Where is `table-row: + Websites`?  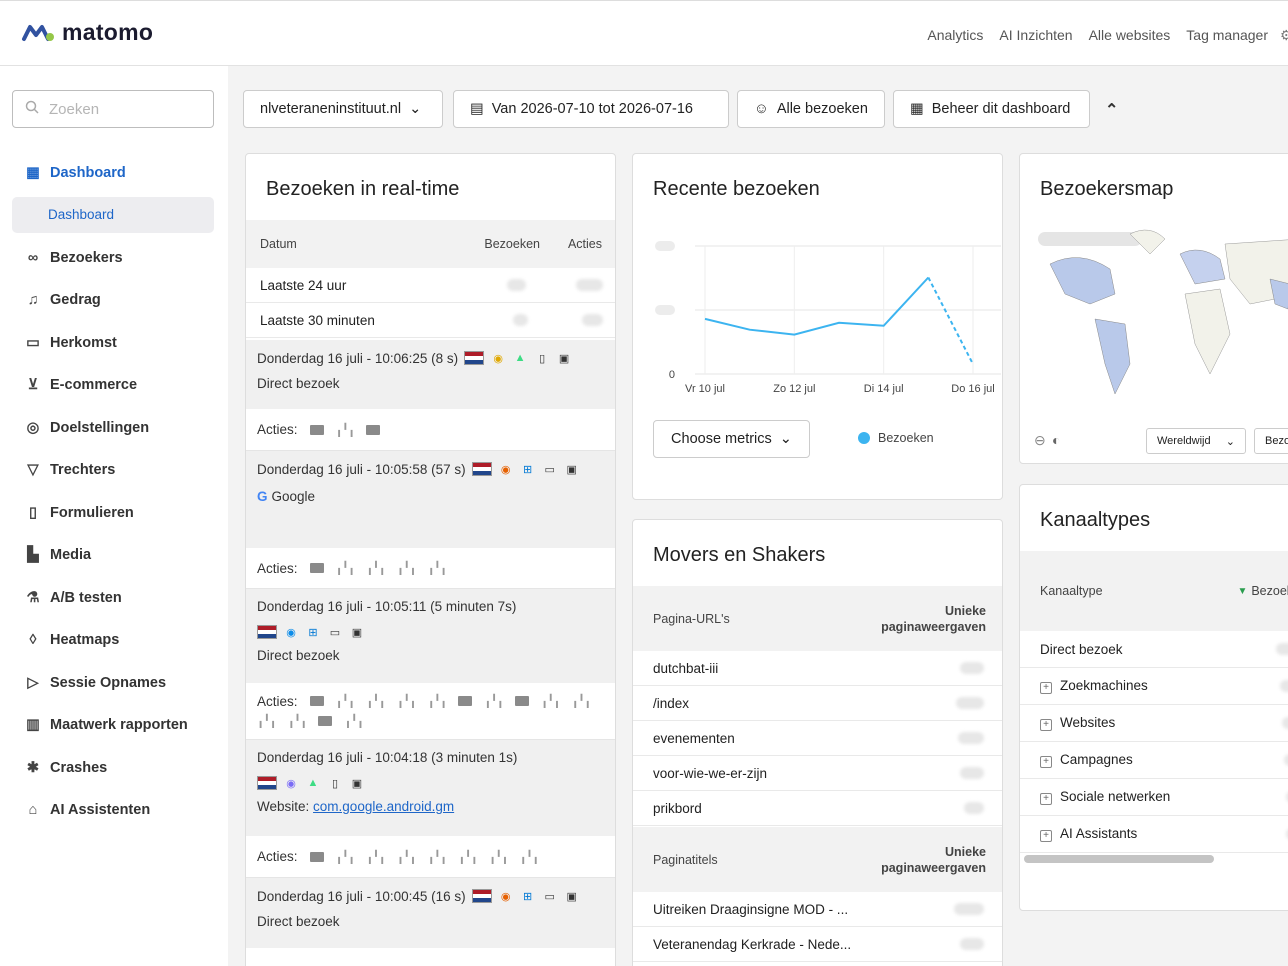 table-row: + Websites is located at coordinates (1154, 723).